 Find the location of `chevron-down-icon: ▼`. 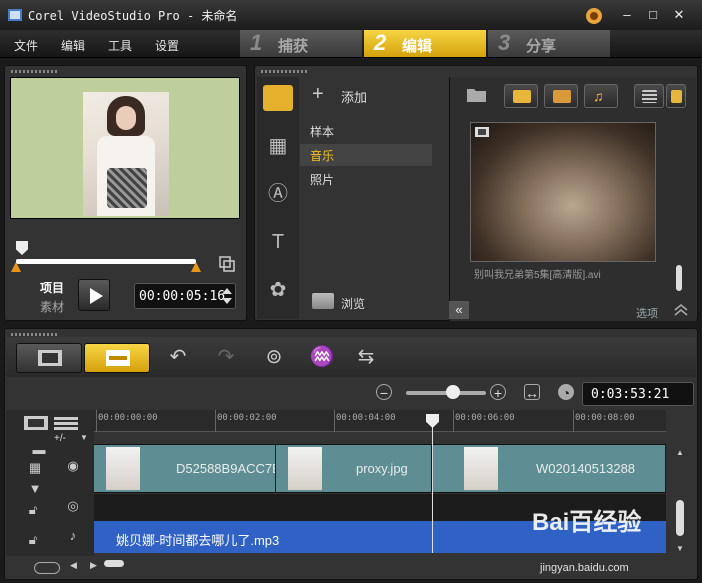

chevron-down-icon: ▼ is located at coordinates (84, 437).